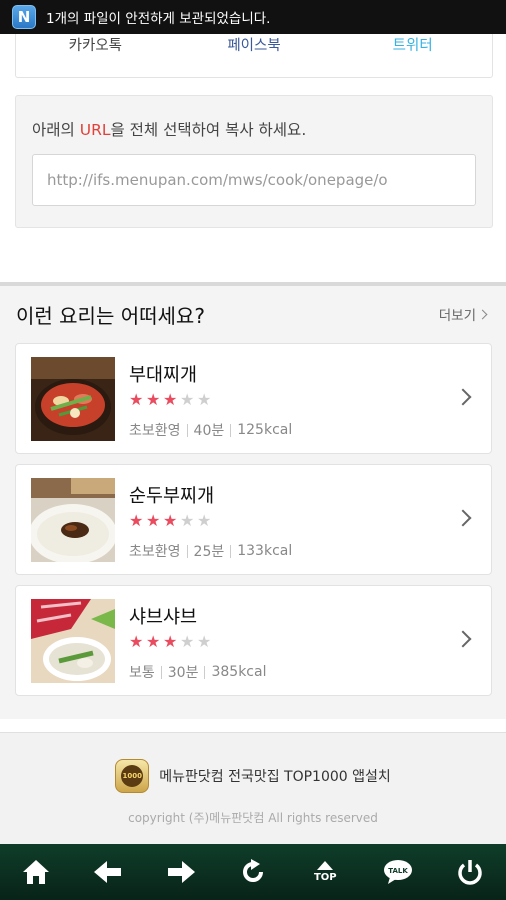 This screenshot has height=900, width=506. Describe the element at coordinates (253, 519) in the screenshot. I see `recipe-card-sundubu-jjigae: 순두부찌개 ★ ★ ★ ★ ★ 초보환영 25분 133kcal` at that location.